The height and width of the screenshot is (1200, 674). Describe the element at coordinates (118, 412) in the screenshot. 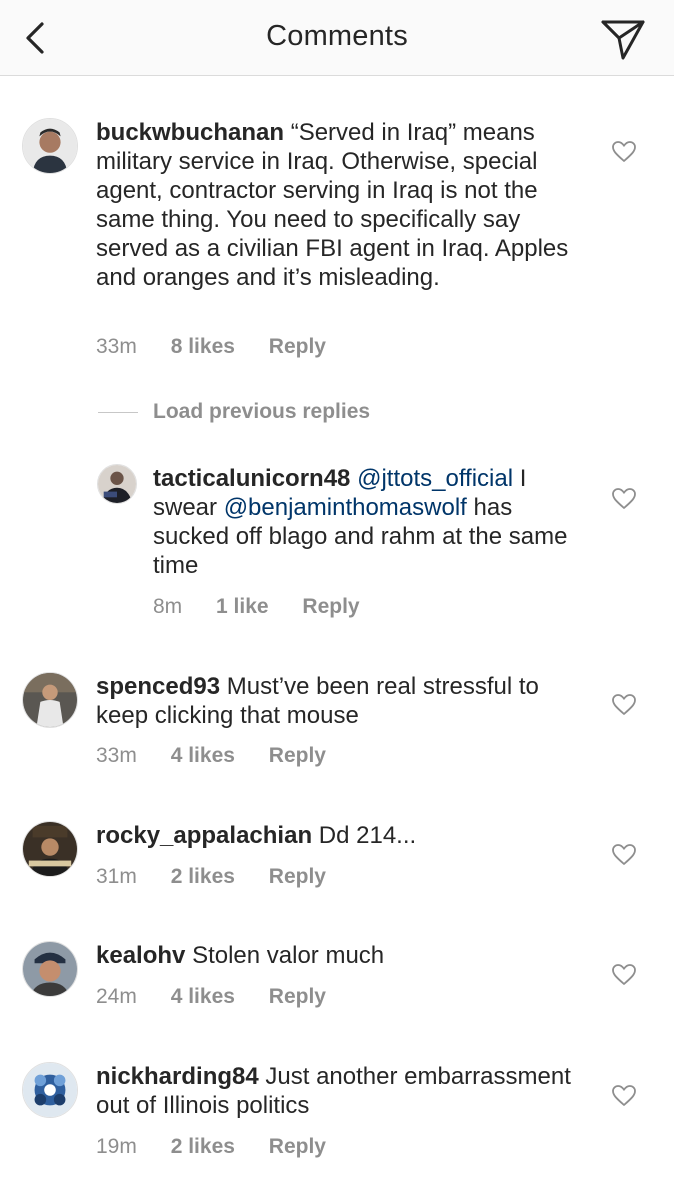

I see `divider-line` at that location.